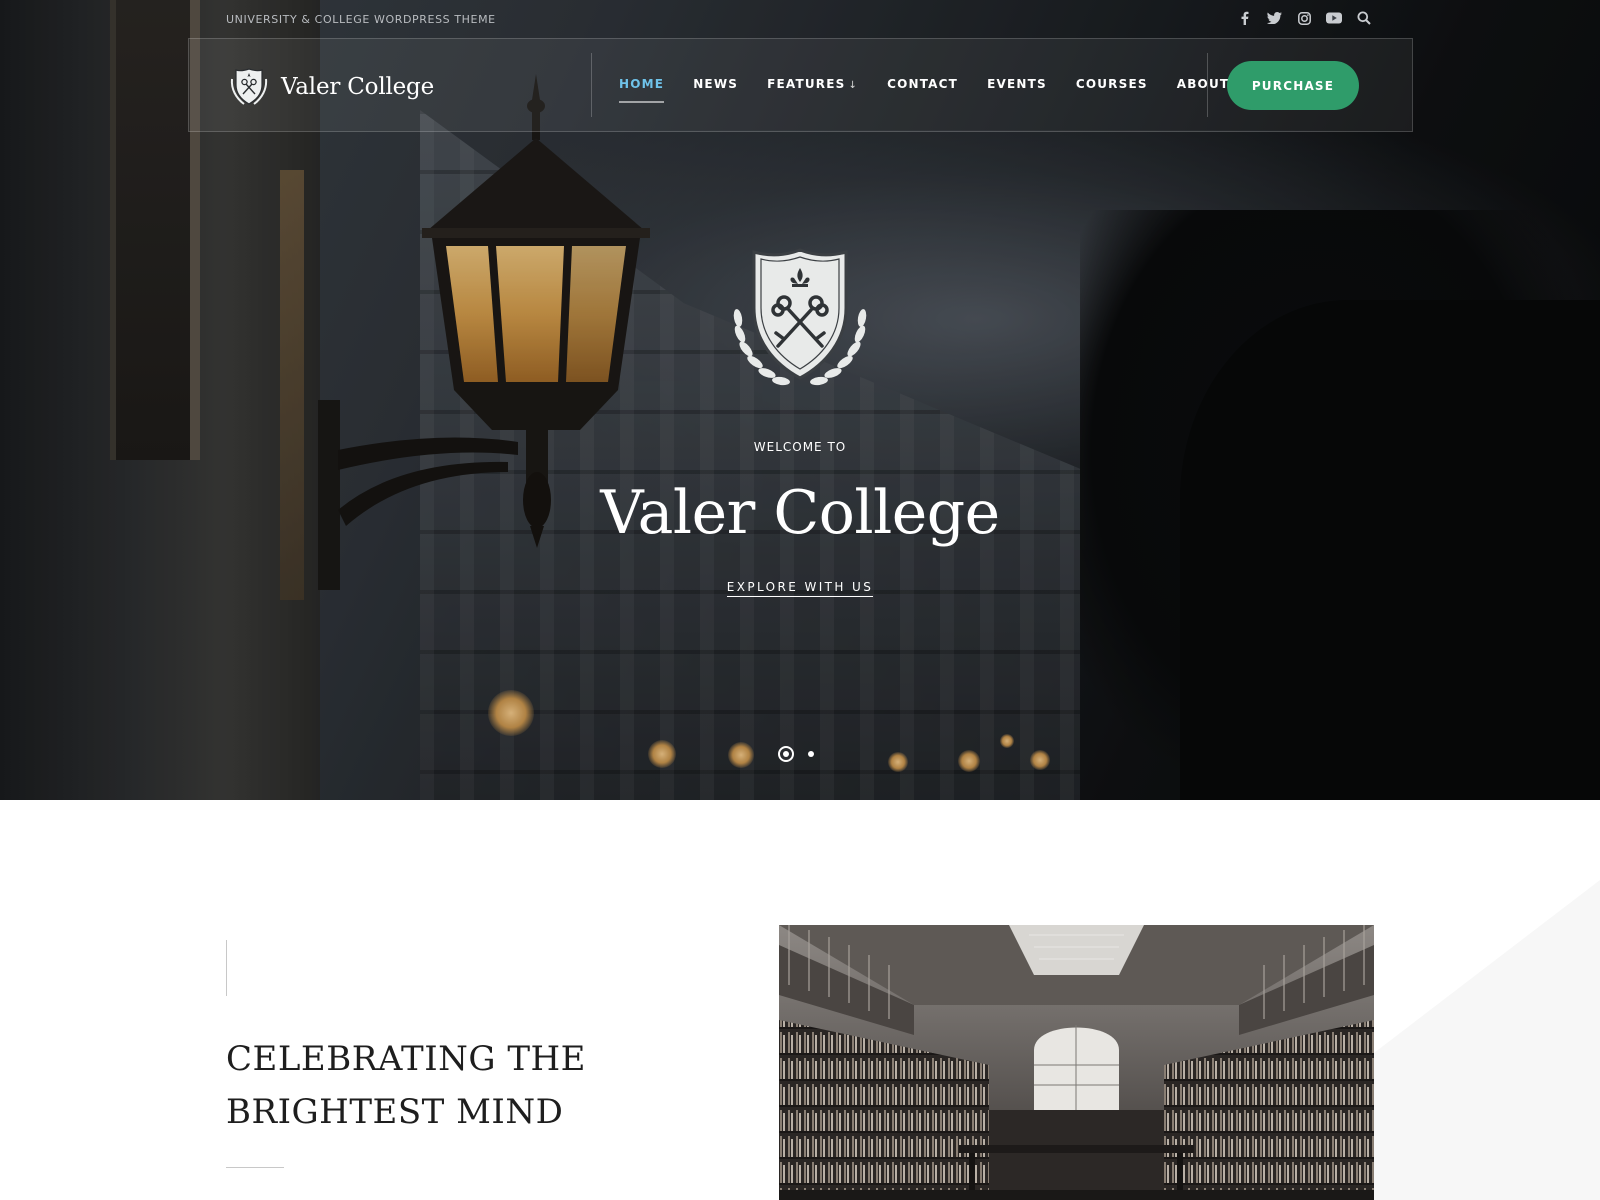 The height and width of the screenshot is (1200, 1600). I want to click on topbar-tagline: UNIVERSITY & COLLEGE WORDPRESS THEME, so click(361, 19).